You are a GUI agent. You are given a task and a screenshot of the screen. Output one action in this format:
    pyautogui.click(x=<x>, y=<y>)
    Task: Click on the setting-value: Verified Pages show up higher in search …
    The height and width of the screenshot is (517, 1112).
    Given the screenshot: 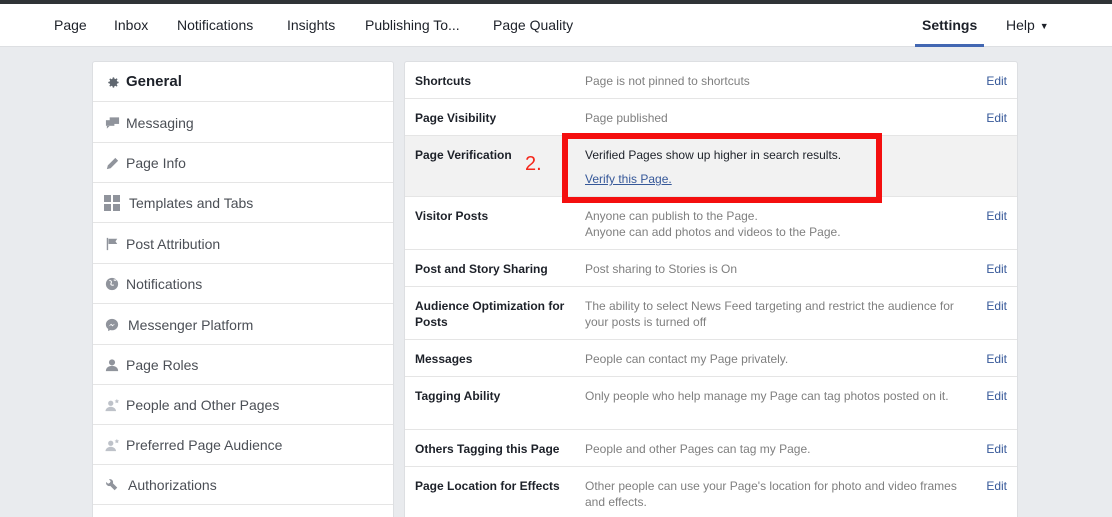 What is the action you would take?
    pyautogui.click(x=777, y=167)
    